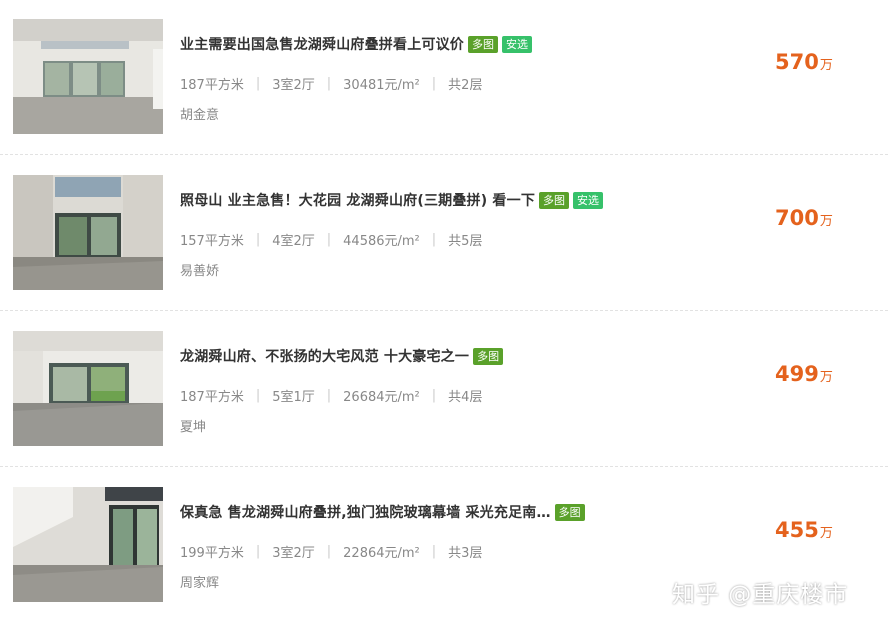 This screenshot has height=627, width=888. Describe the element at coordinates (381, 241) in the screenshot. I see `listing-unit-price: 44586元/m²` at that location.